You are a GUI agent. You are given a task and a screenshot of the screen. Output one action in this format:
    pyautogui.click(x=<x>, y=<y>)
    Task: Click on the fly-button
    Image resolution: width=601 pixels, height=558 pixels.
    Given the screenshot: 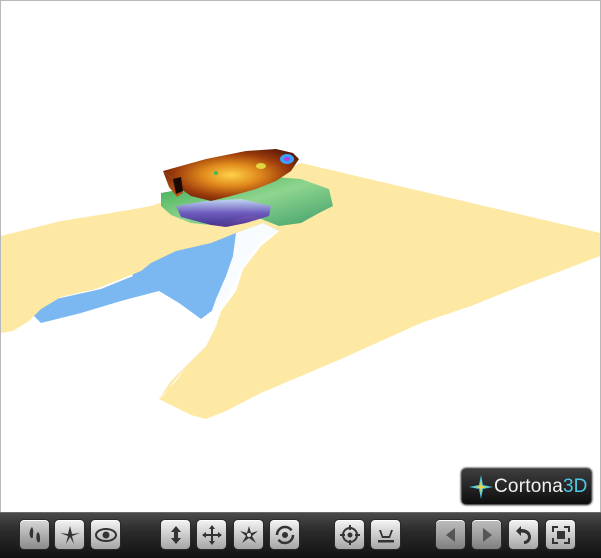 What is the action you would take?
    pyautogui.click(x=69, y=534)
    